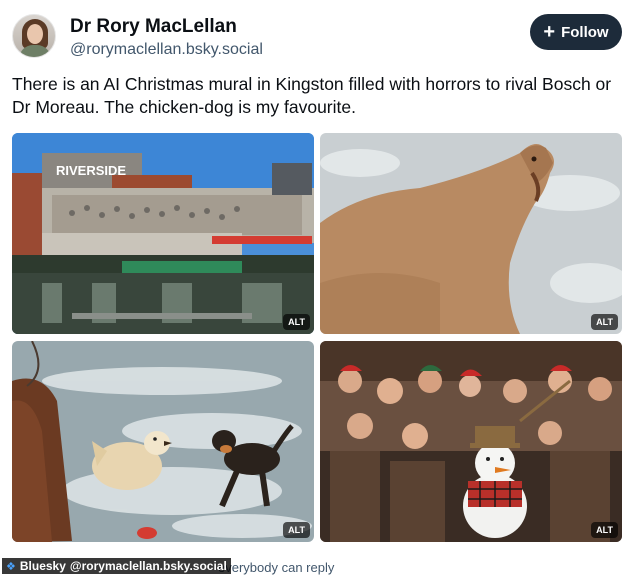 This screenshot has height=575, width=634. I want to click on avatar, so click(34, 36).